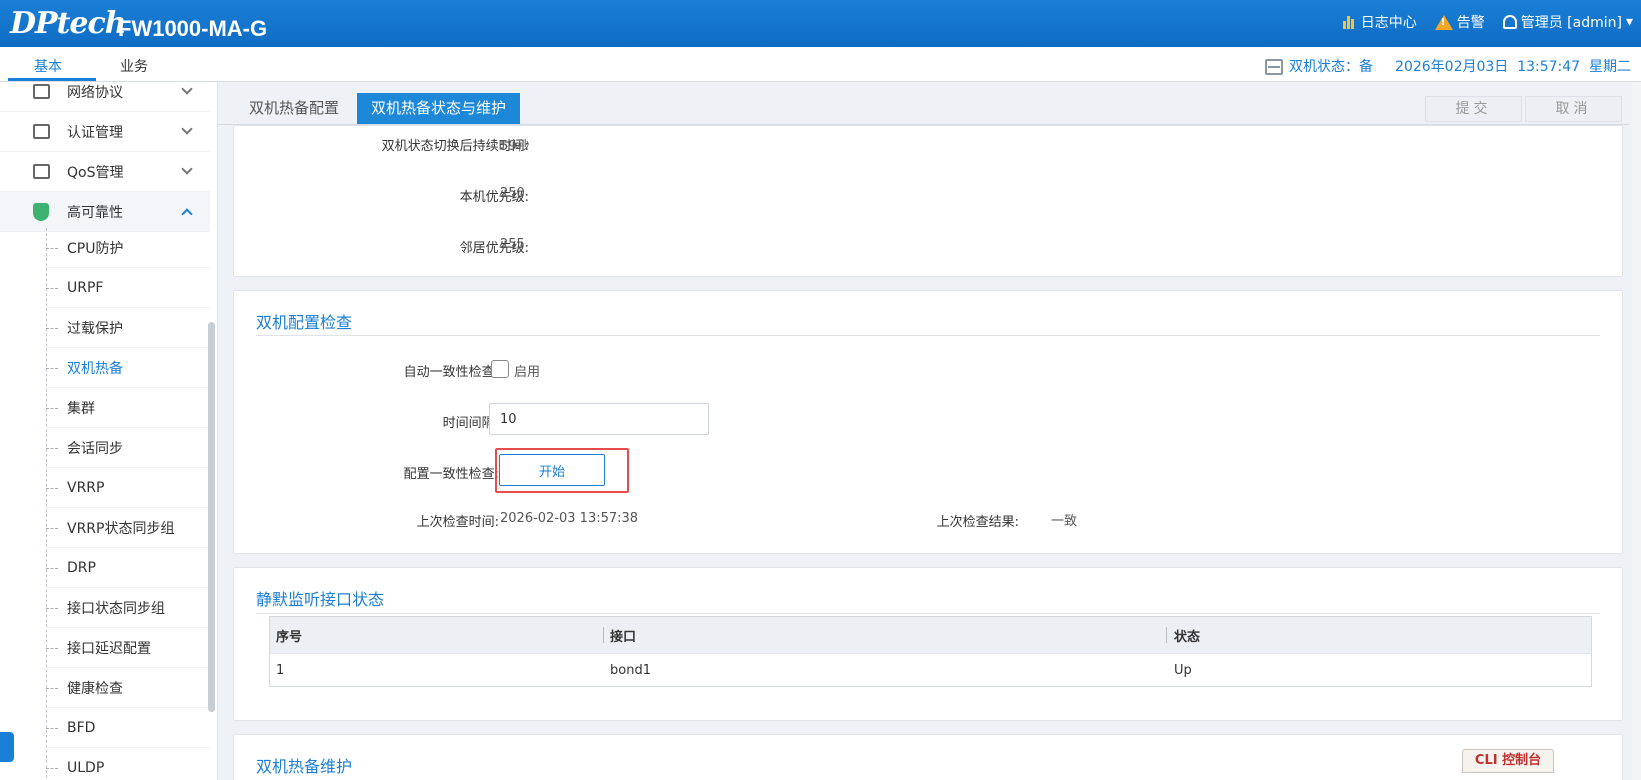 The width and height of the screenshot is (1641, 780). What do you see at coordinates (81, 408) in the screenshot?
I see `sidebar-item-label: 集群` at bounding box center [81, 408].